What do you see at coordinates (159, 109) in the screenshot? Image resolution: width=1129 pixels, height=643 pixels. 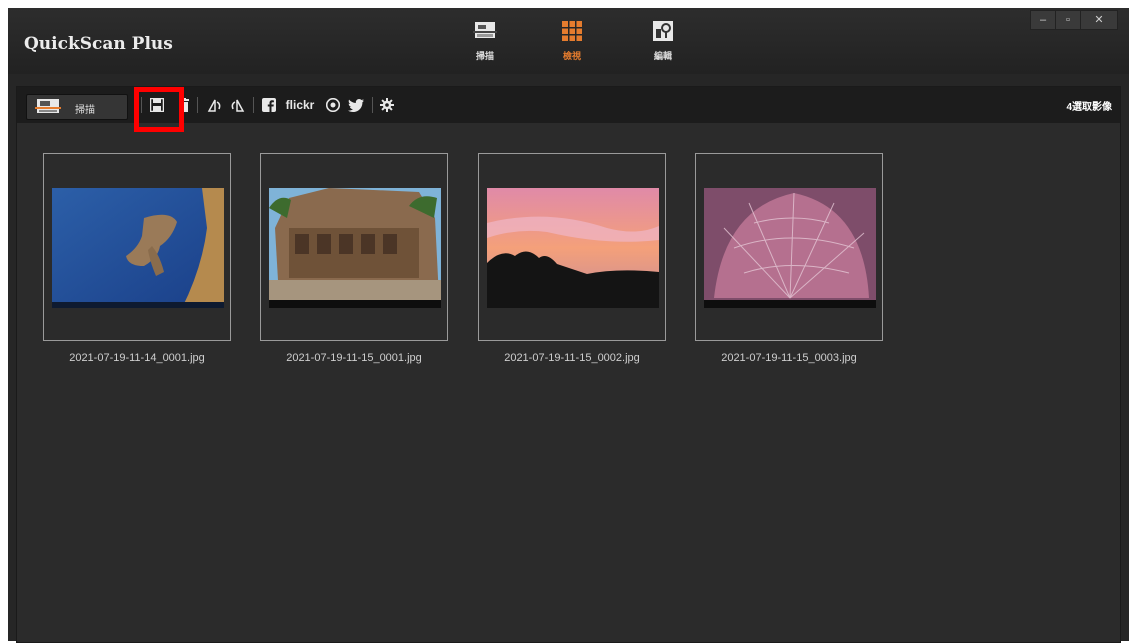 I see `highlight-box` at bounding box center [159, 109].